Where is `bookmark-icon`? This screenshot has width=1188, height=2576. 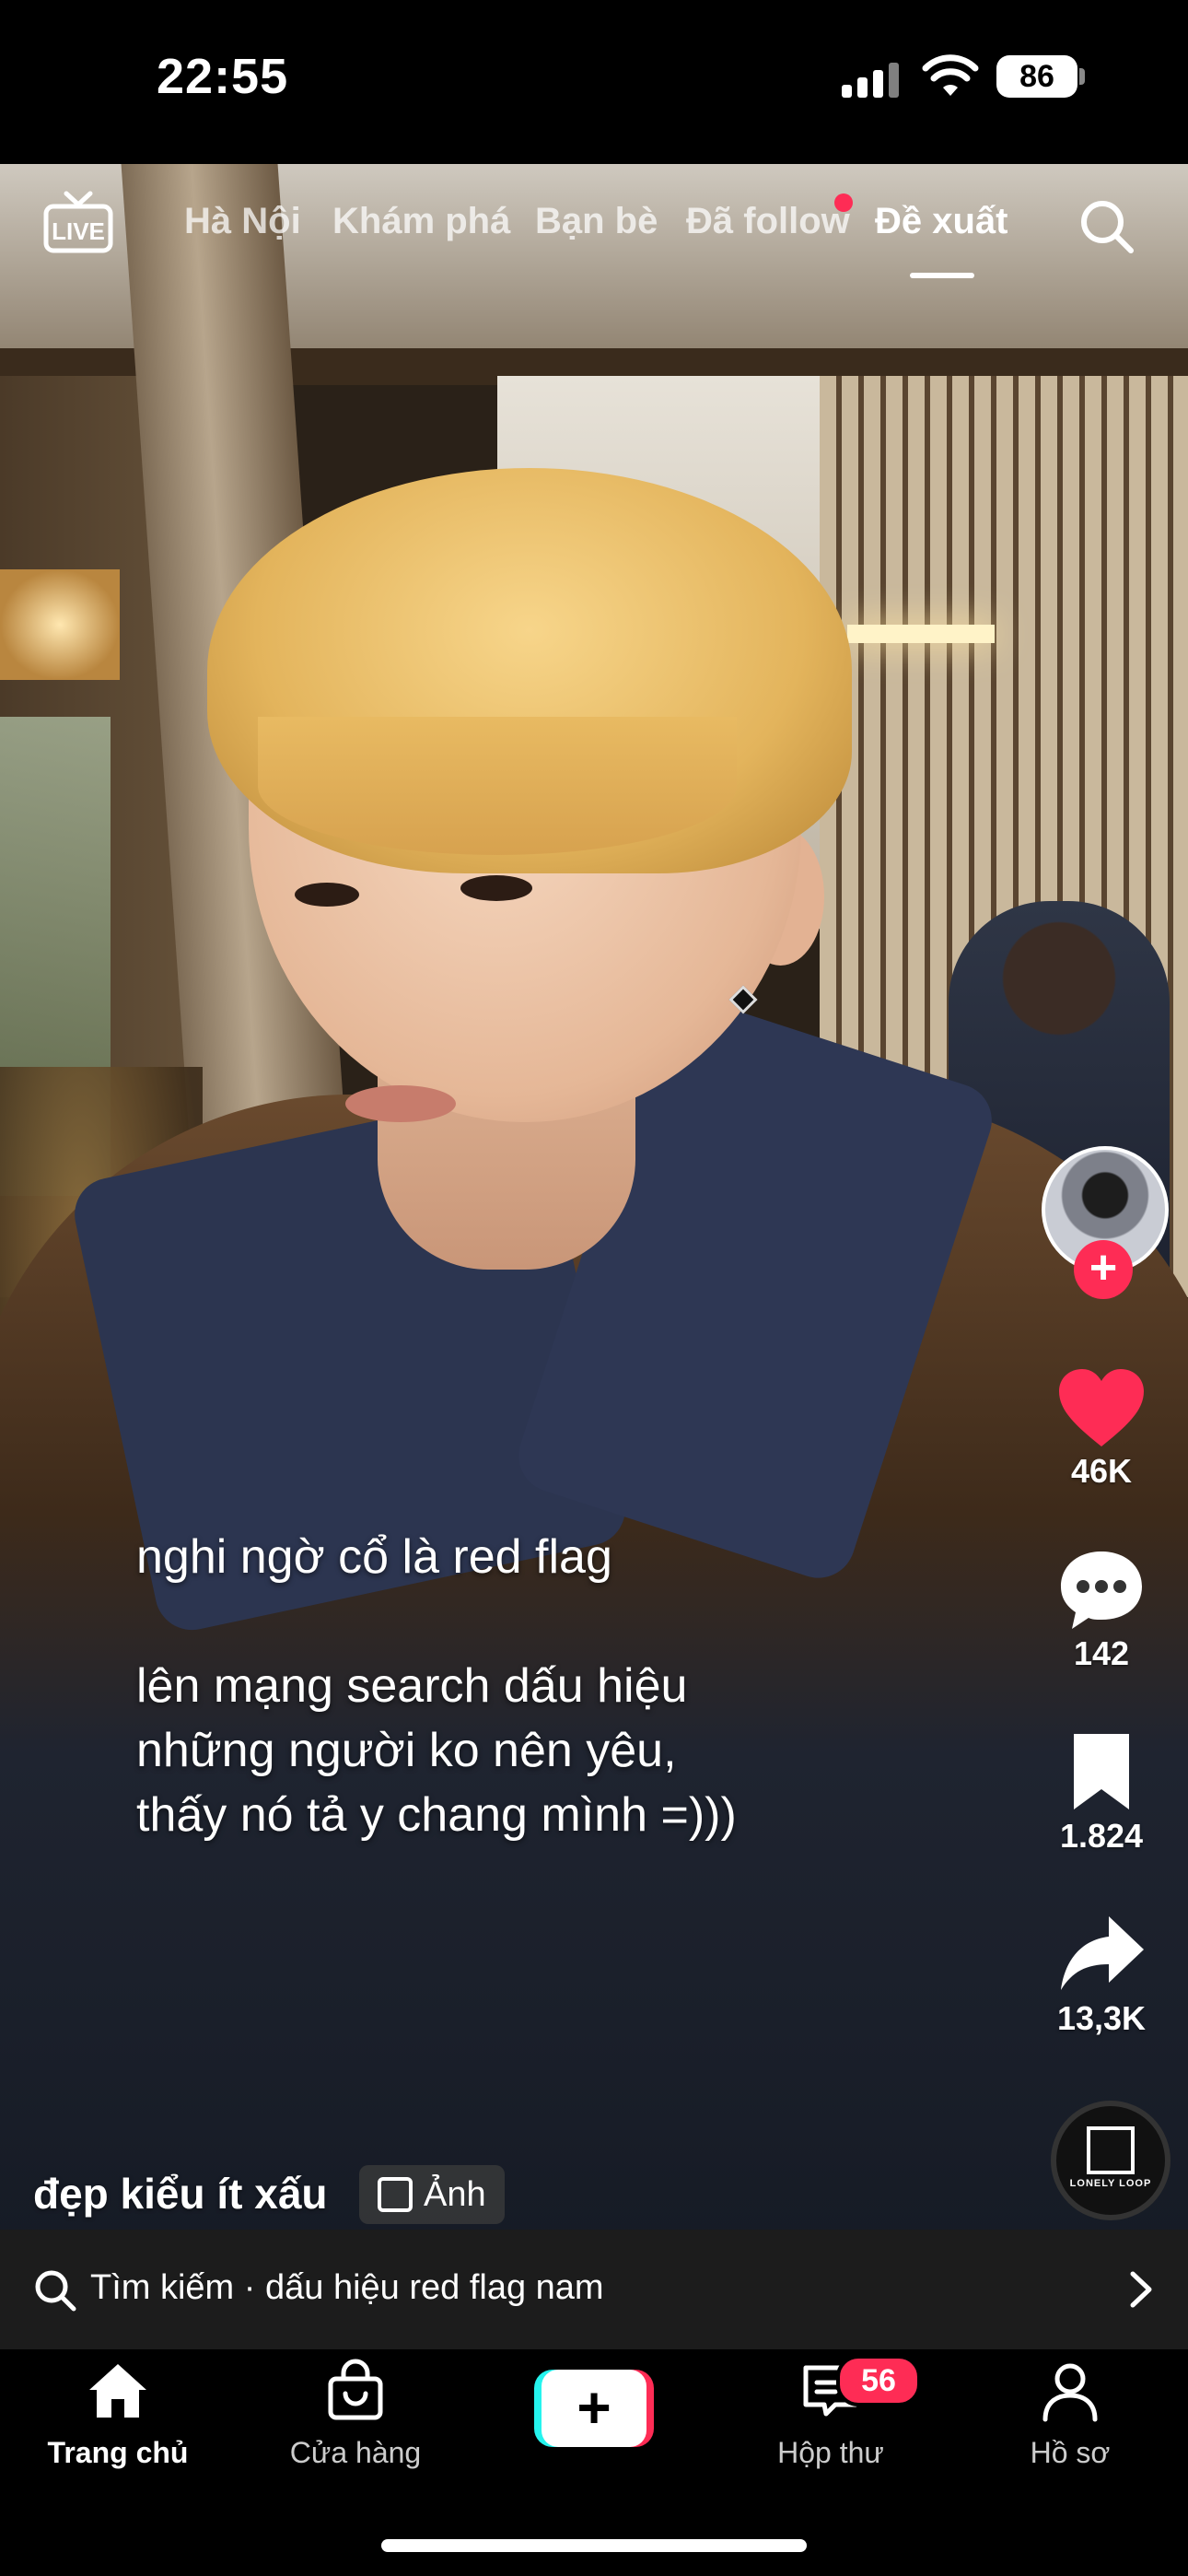 bookmark-icon is located at coordinates (1101, 1771).